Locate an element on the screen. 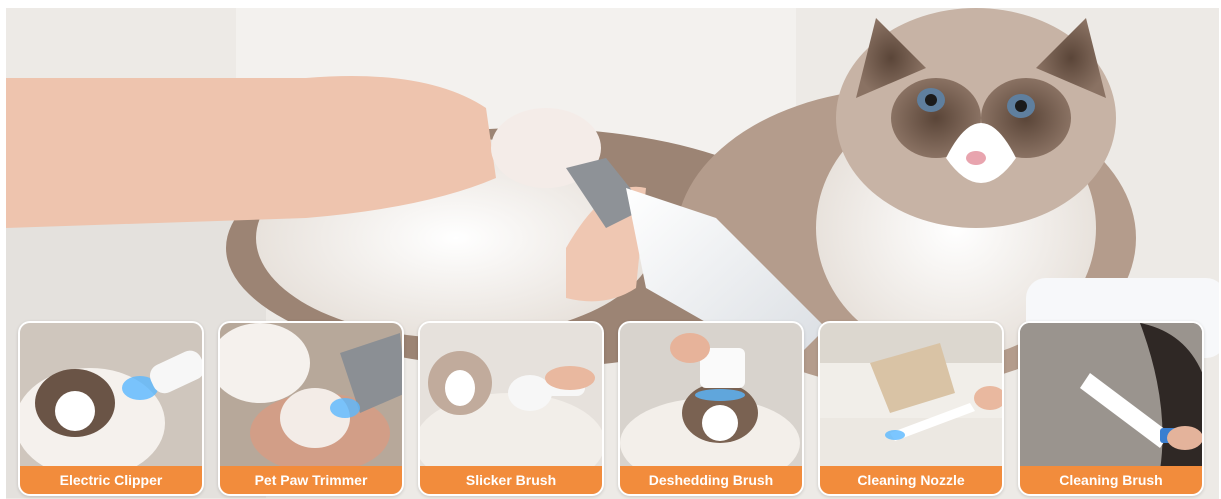 The width and height of the screenshot is (1221, 499). card-label: Electric Clipper is located at coordinates (111, 480).